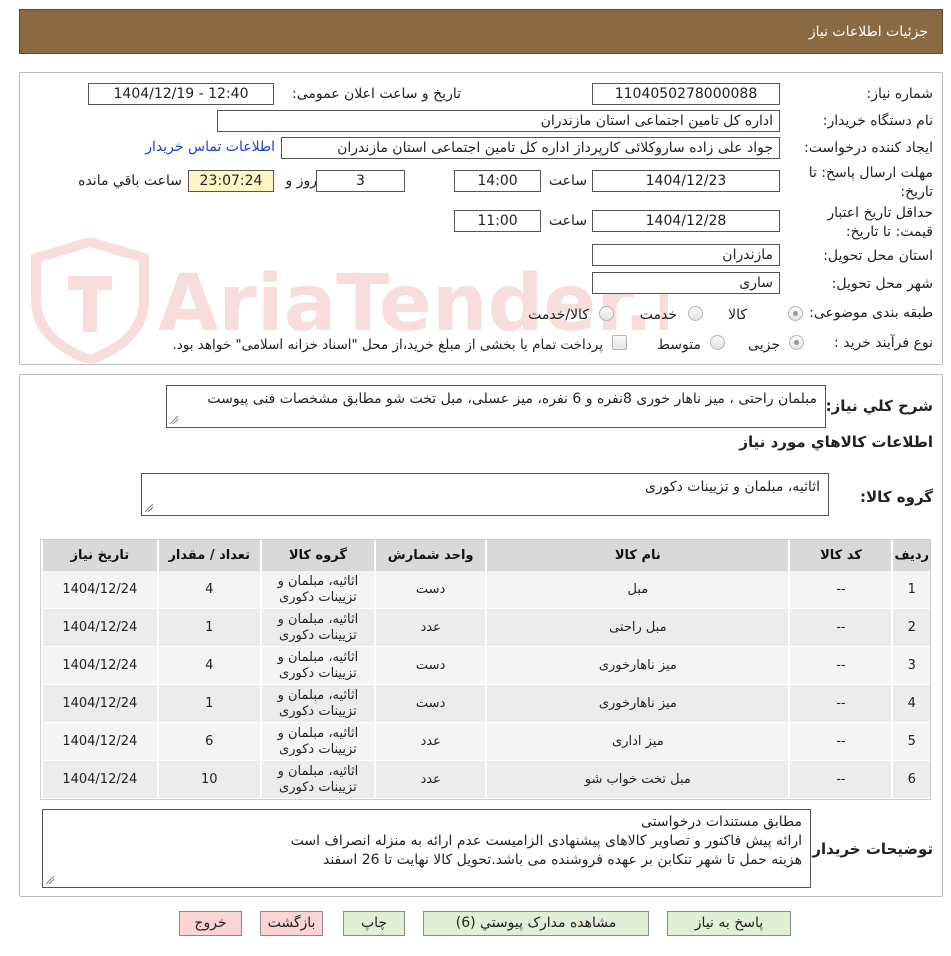 The width and height of the screenshot is (951, 956). What do you see at coordinates (485, 494) in the screenshot?
I see `goods-group-textarea: اثاثیه، مبلمان و تزیینات دکوری` at bounding box center [485, 494].